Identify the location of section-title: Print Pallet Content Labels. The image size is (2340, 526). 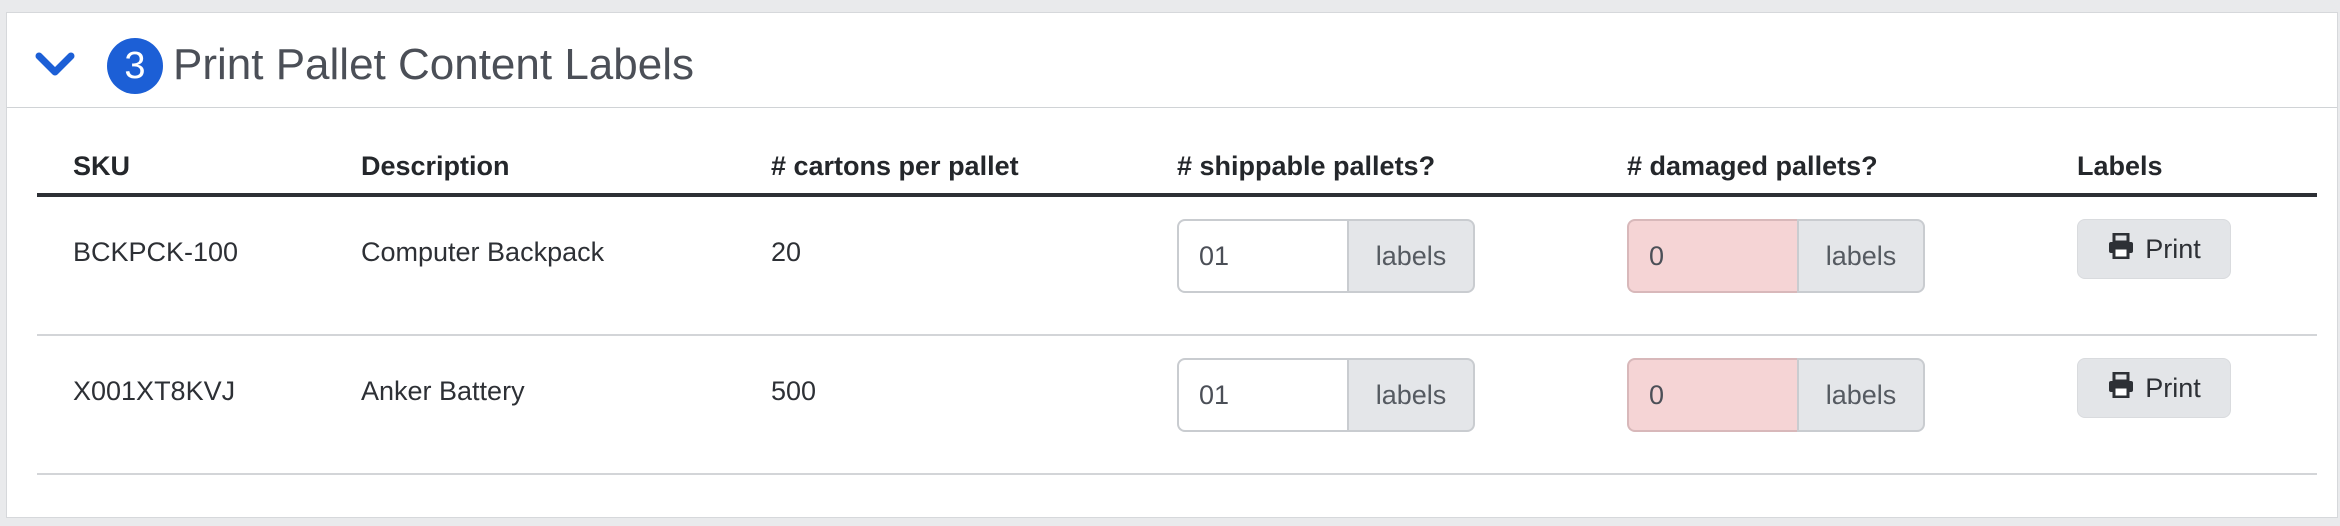
(433, 64).